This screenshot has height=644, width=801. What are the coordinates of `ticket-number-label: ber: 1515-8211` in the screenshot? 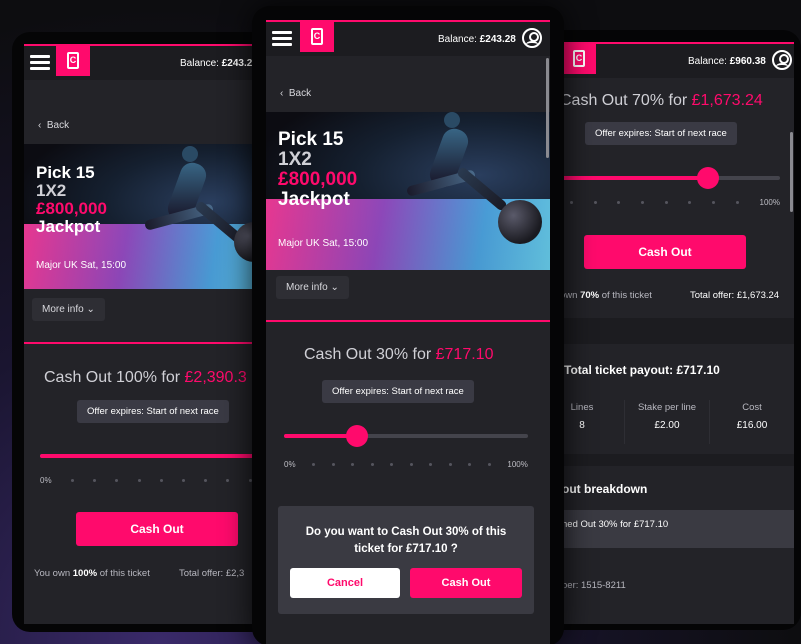 It's located at (594, 585).